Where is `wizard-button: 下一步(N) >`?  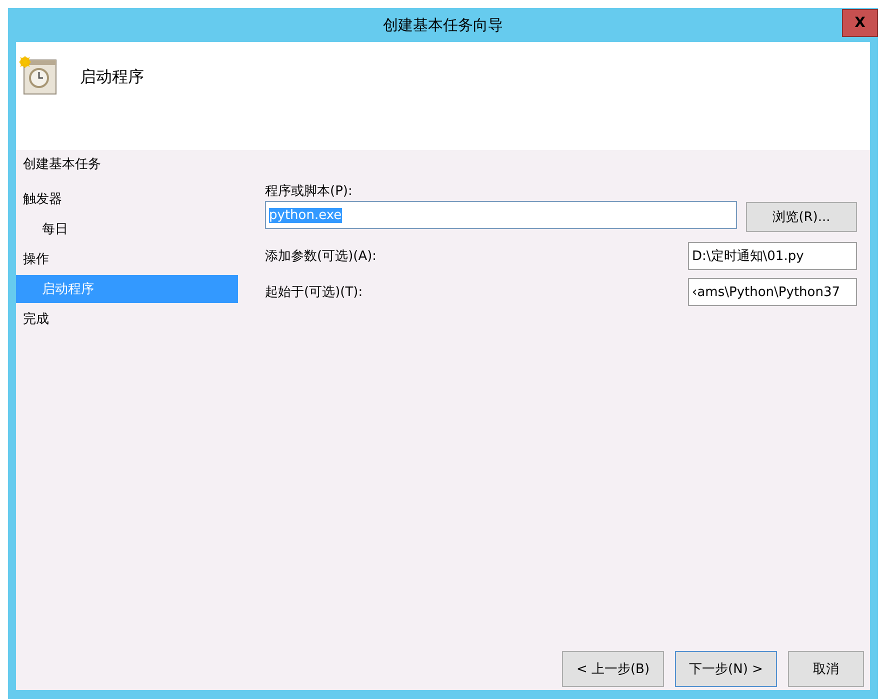 wizard-button: 下一步(N) > is located at coordinates (726, 669).